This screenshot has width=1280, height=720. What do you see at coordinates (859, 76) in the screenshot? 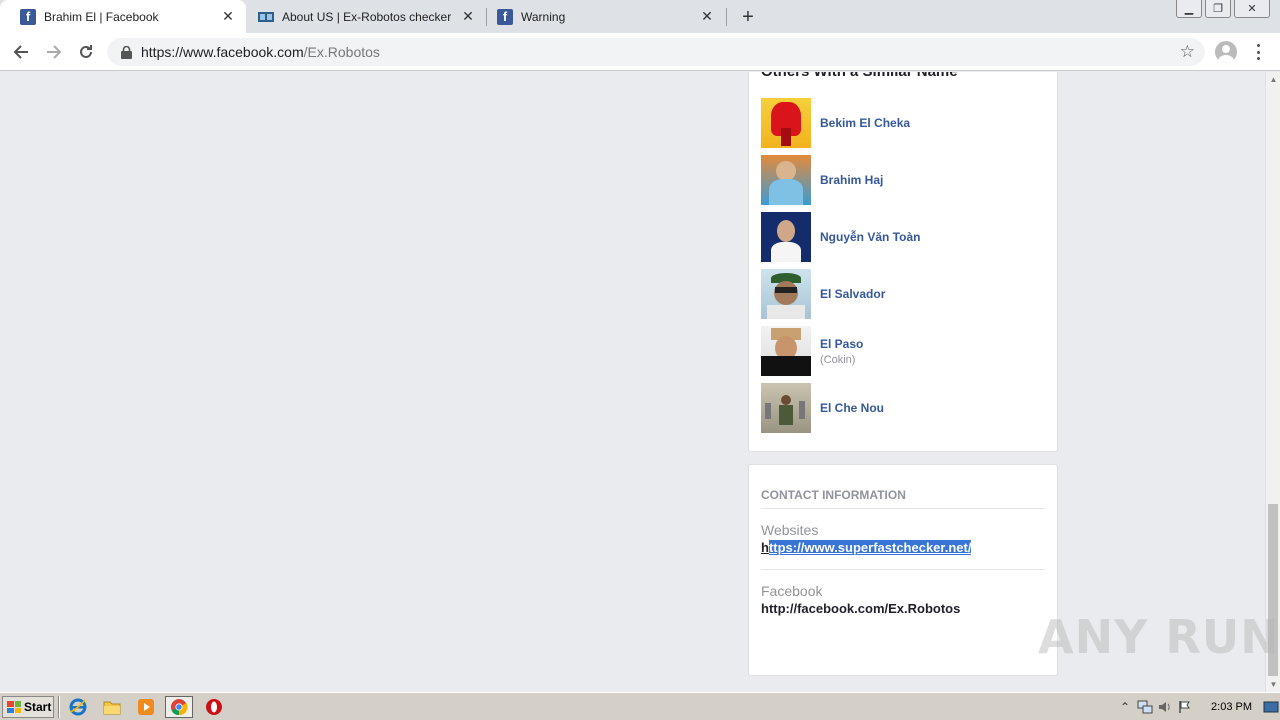
I see `similar-names-title: Others With a Similar Name` at bounding box center [859, 76].